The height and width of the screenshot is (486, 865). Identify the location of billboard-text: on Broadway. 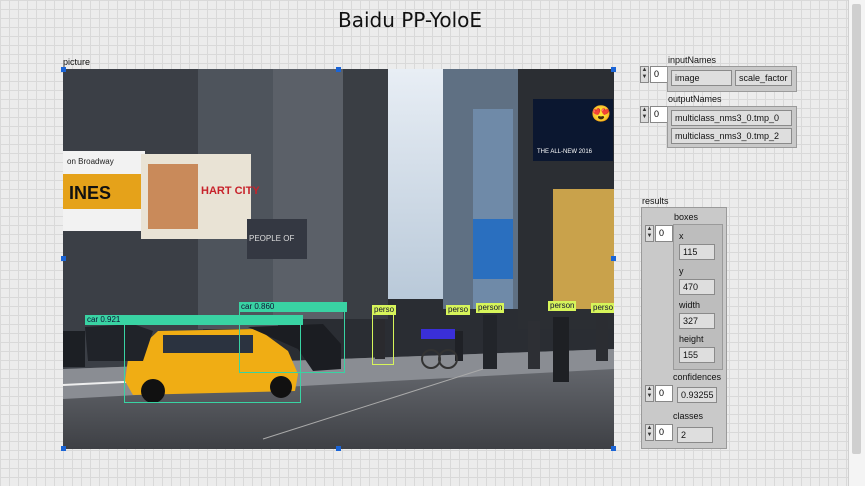
(90, 161).